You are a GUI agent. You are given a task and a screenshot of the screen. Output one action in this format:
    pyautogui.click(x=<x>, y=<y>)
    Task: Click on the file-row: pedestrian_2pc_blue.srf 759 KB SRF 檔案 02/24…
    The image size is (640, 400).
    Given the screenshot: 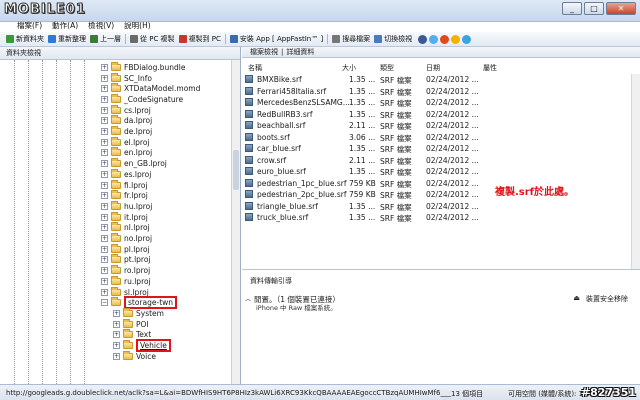 What is the action you would take?
    pyautogui.click(x=441, y=195)
    